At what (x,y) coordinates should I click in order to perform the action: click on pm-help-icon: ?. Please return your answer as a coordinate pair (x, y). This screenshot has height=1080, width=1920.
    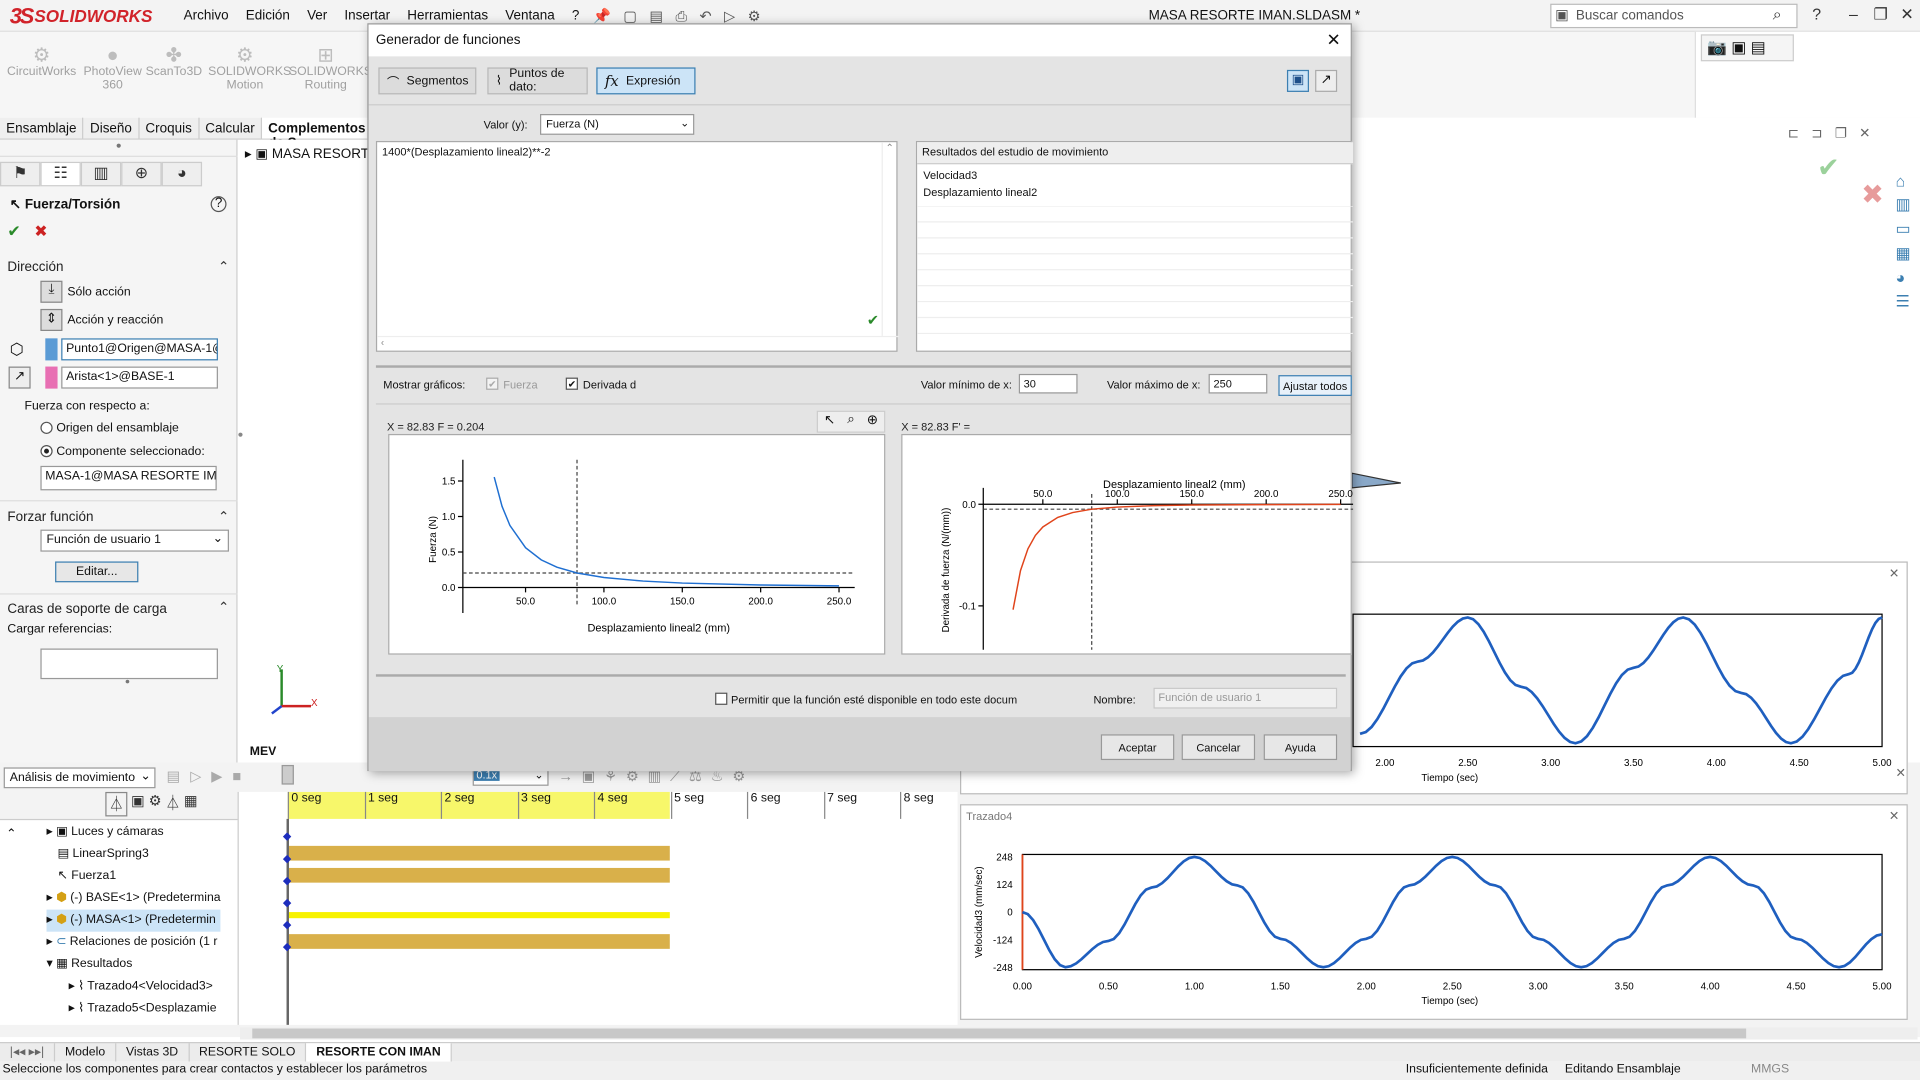
    Looking at the image, I should click on (218, 204).